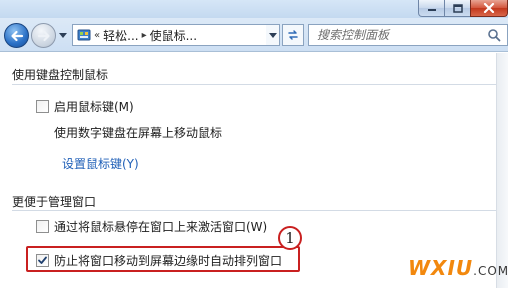  I want to click on watermark-suffix-text: .COM, so click(490, 271).